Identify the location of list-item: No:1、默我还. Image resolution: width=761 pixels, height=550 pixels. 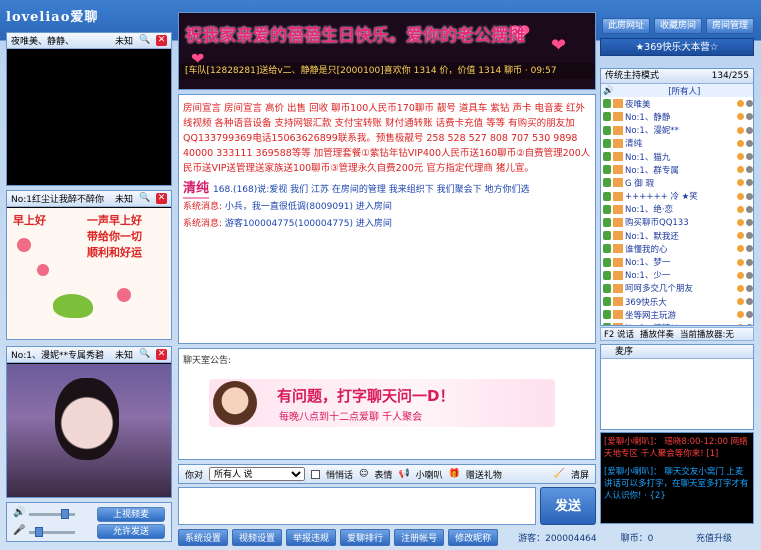
(677, 235).